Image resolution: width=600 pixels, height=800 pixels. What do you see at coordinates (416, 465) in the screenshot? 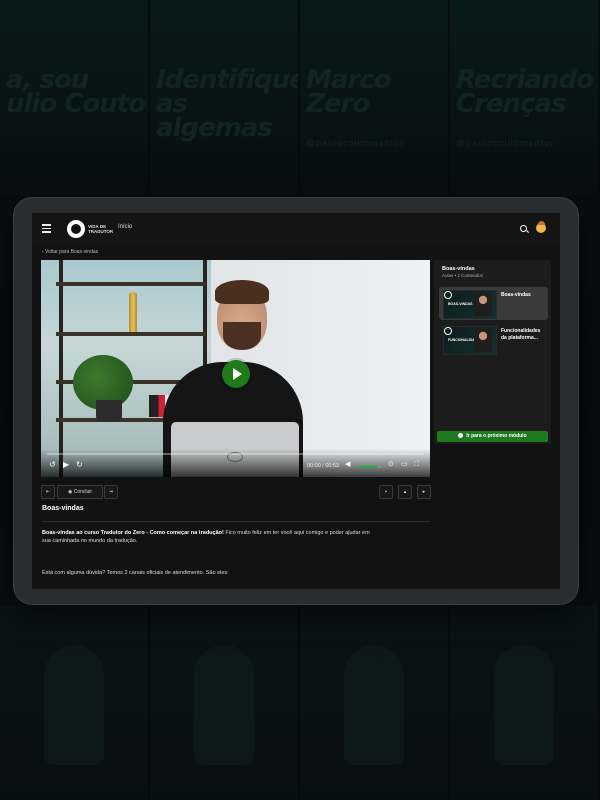
I see `fullscreen-icon: ⛶` at bounding box center [416, 465].